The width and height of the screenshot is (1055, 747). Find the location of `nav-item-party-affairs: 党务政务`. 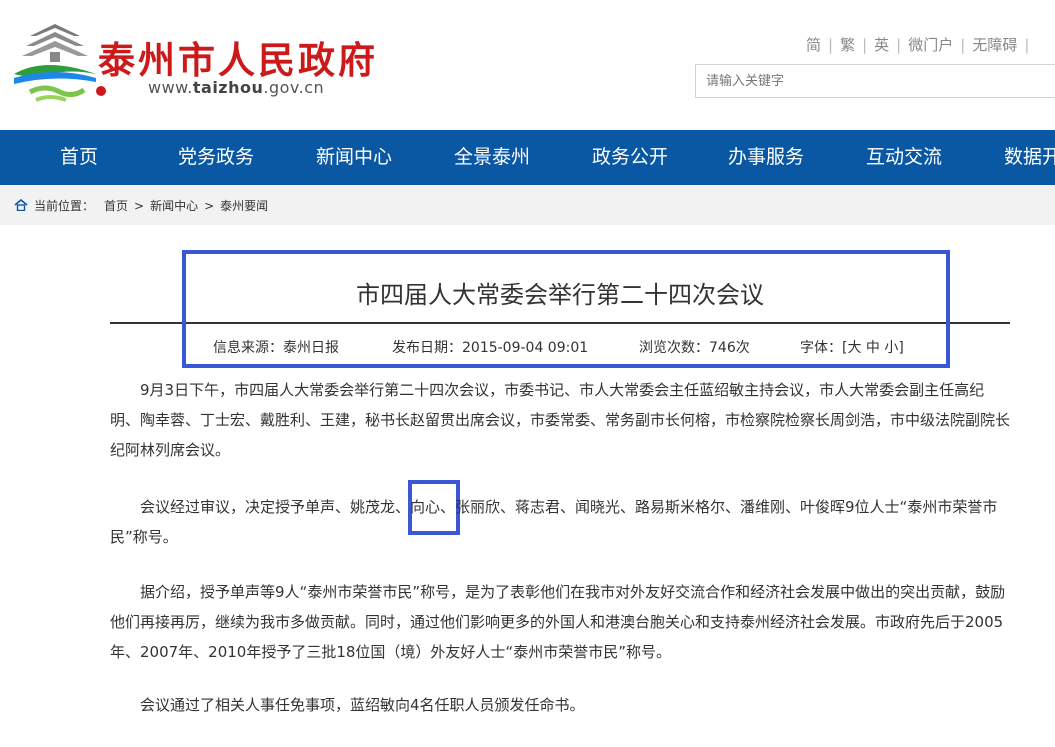

nav-item-party-affairs: 党务政务 is located at coordinates (216, 157).